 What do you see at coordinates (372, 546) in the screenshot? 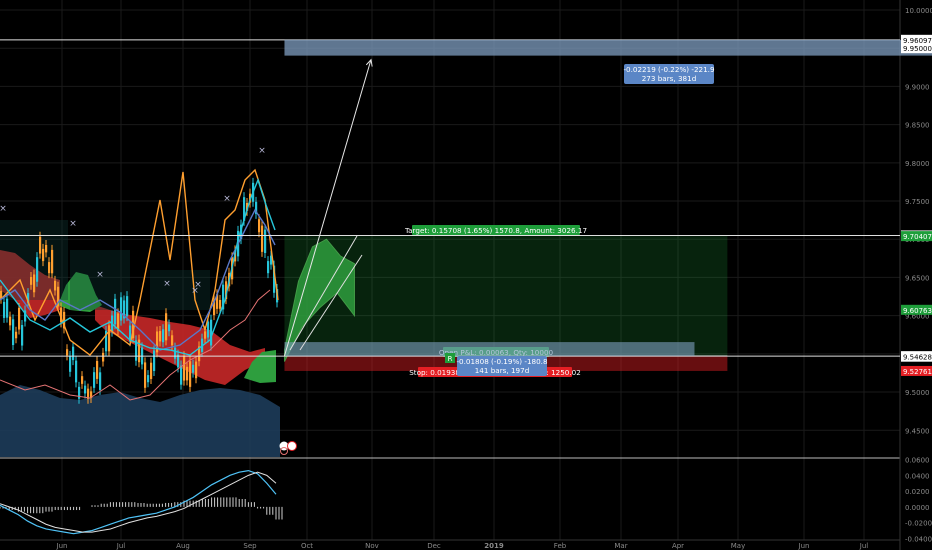
I see `time-tick-label: Nov` at bounding box center [372, 546].